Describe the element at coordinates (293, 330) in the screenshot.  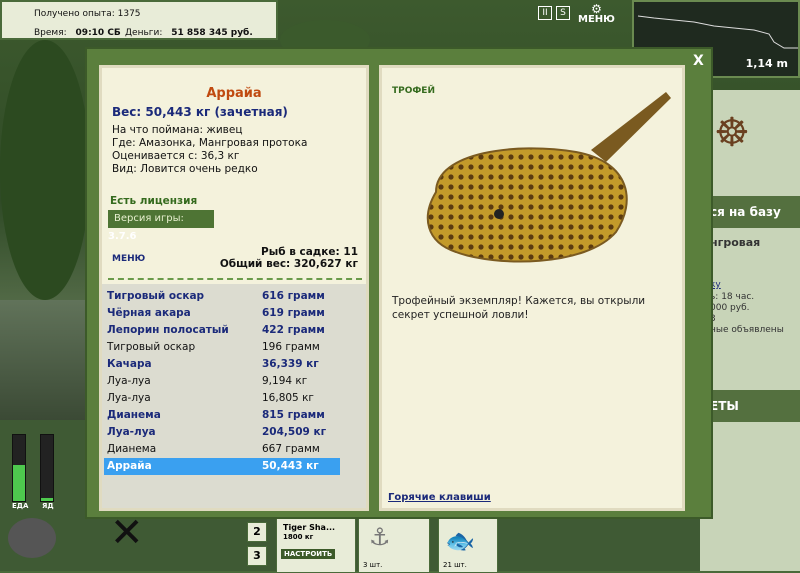
I see `catch-fish-weight: 422 грамм` at that location.